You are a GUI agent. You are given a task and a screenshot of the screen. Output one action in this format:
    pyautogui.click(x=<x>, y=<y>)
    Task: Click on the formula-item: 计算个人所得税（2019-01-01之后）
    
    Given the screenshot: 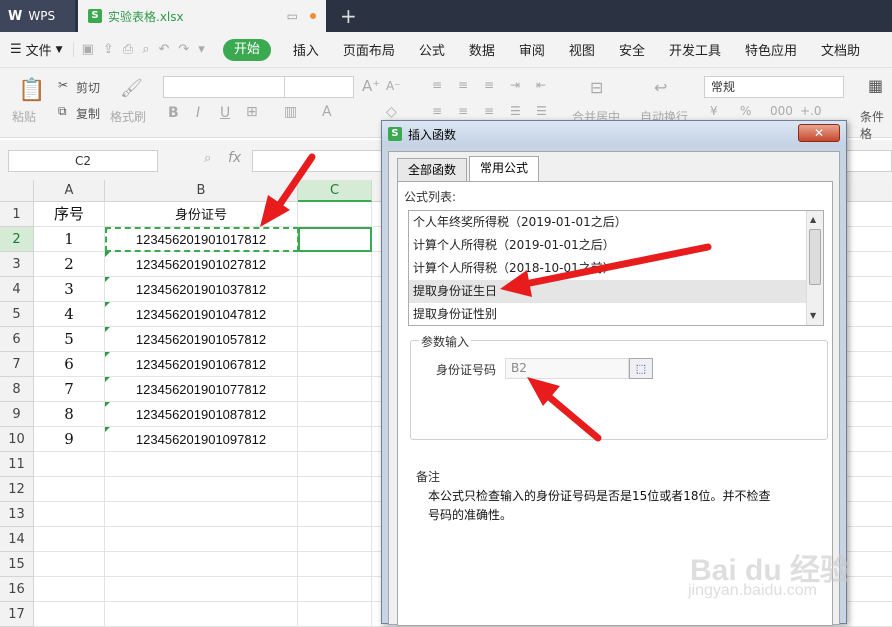 What is the action you would take?
    pyautogui.click(x=608, y=245)
    